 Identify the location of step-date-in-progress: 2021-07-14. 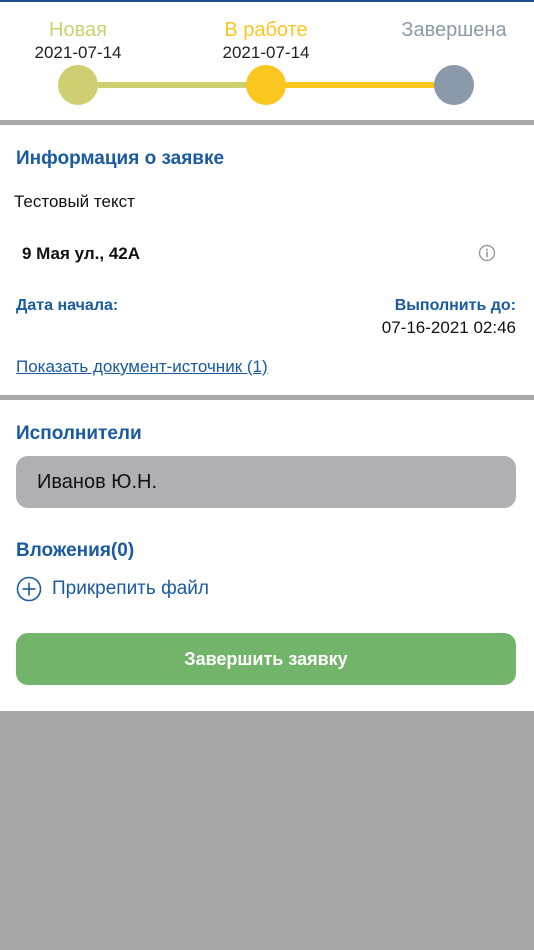
(266, 52).